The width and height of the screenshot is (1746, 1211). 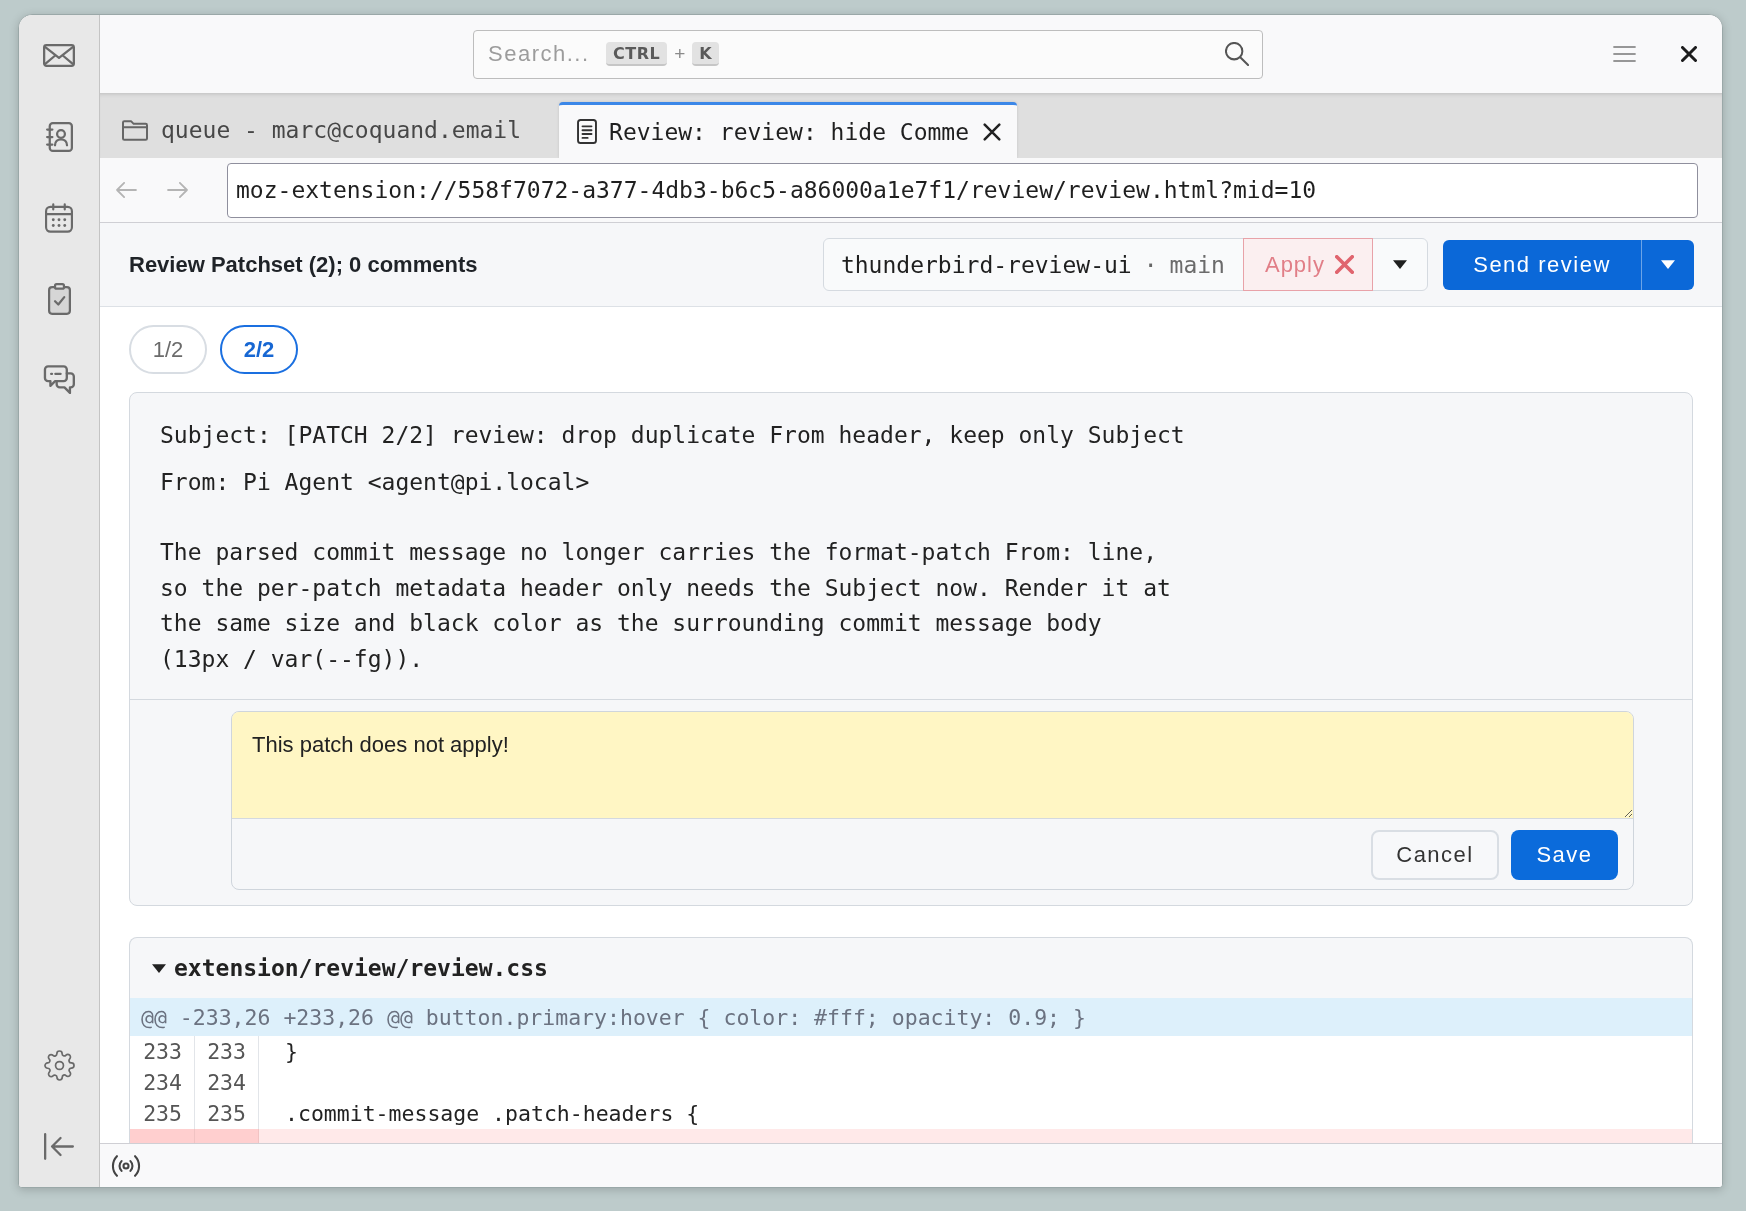 I want to click on cancel-button: Cancel, so click(x=1435, y=855).